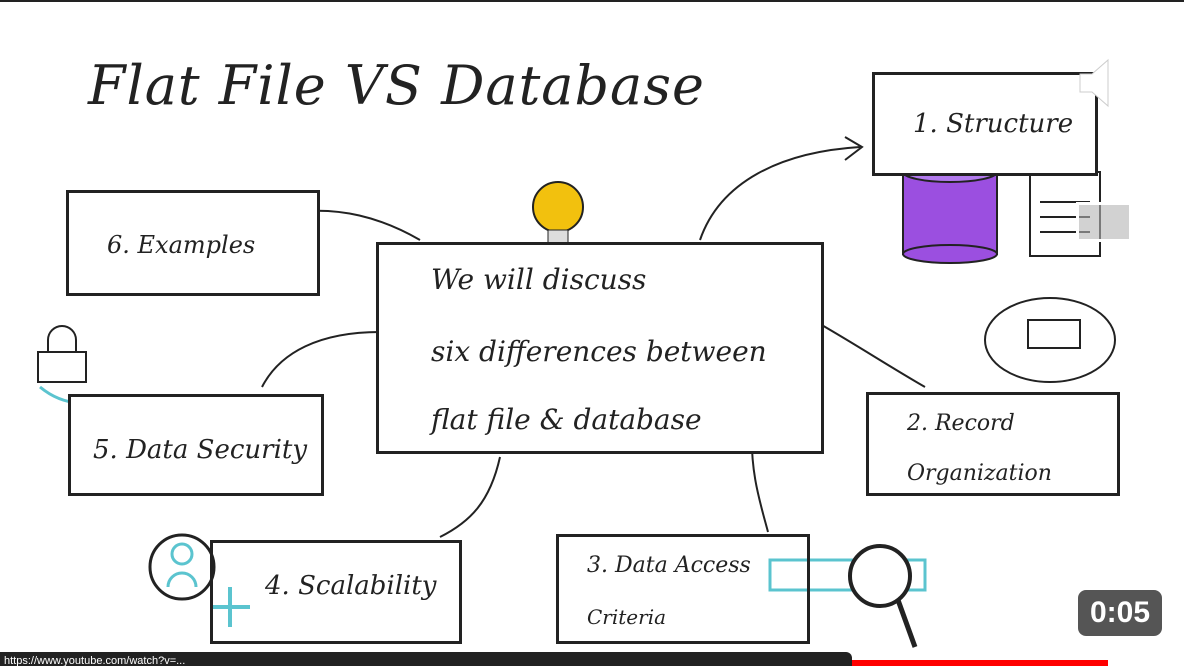  I want to click on arrow-scalability, so click(470, 497).